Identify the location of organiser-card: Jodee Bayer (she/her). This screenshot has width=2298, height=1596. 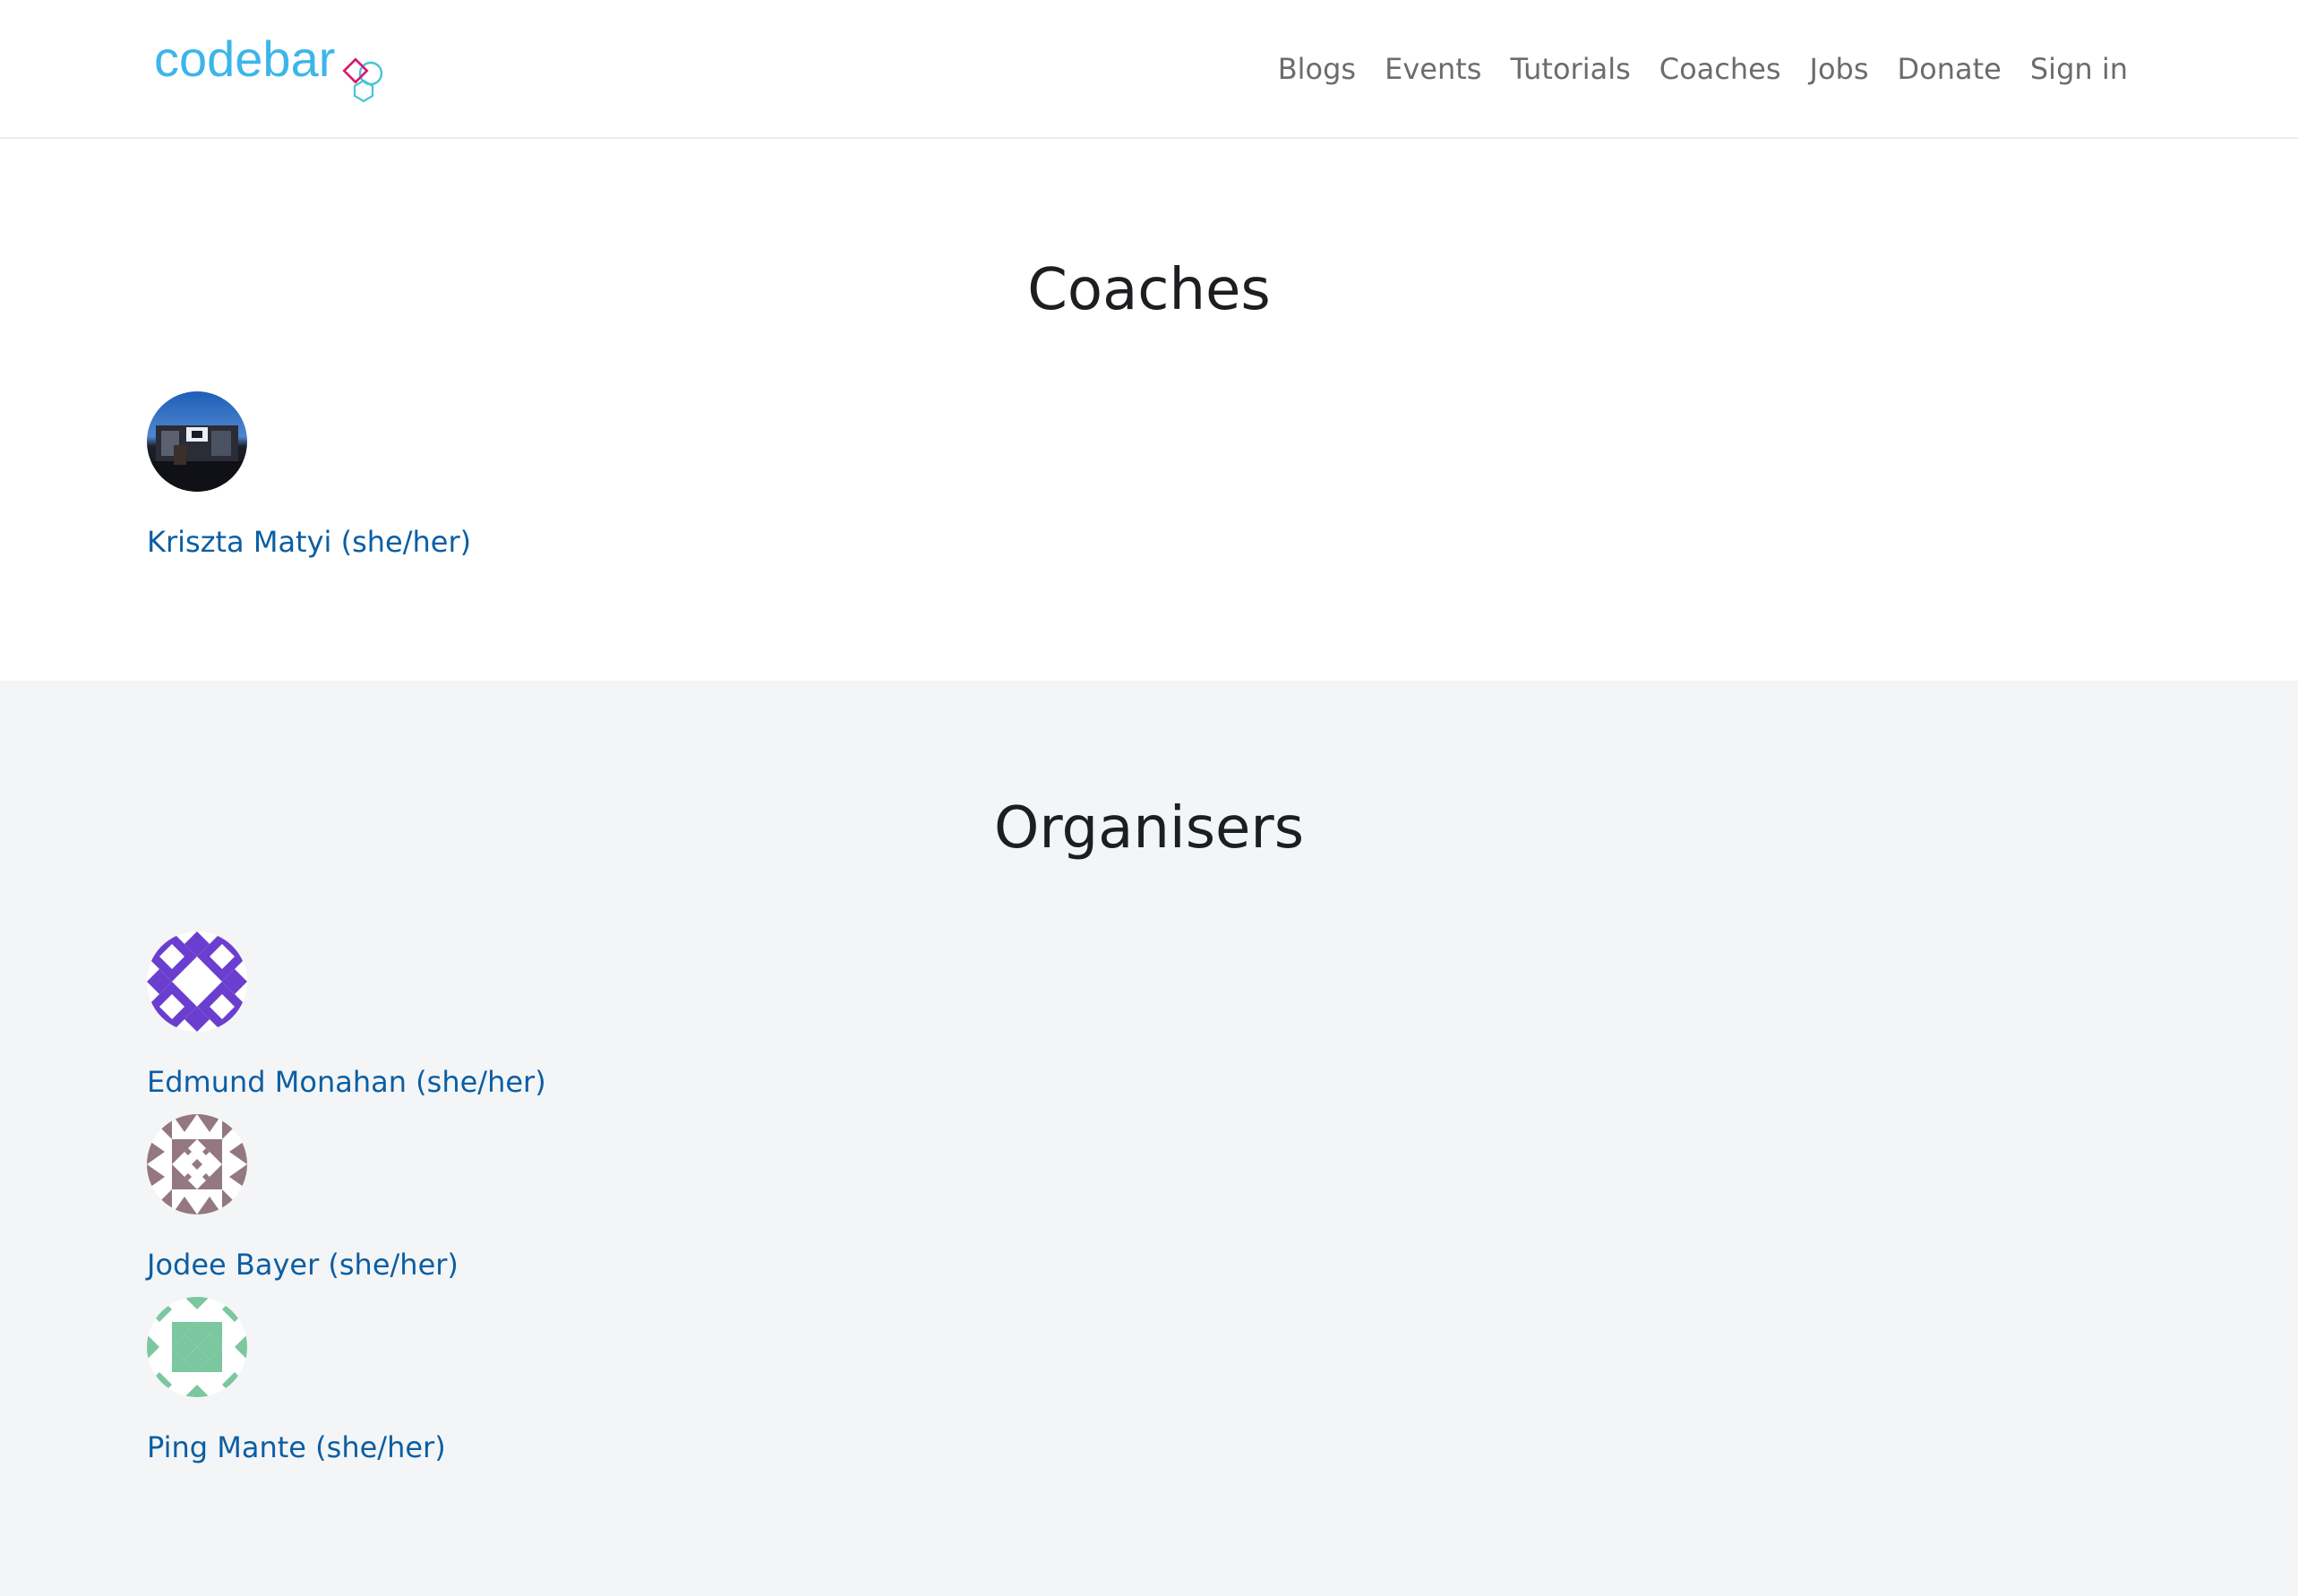
(303, 1199).